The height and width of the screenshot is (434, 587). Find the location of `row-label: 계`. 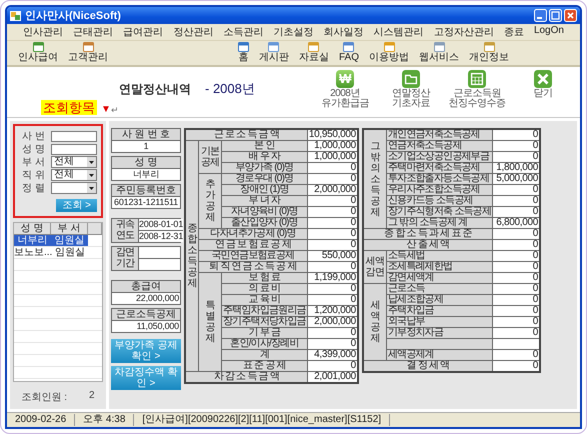

row-label: 계 is located at coordinates (265, 355).